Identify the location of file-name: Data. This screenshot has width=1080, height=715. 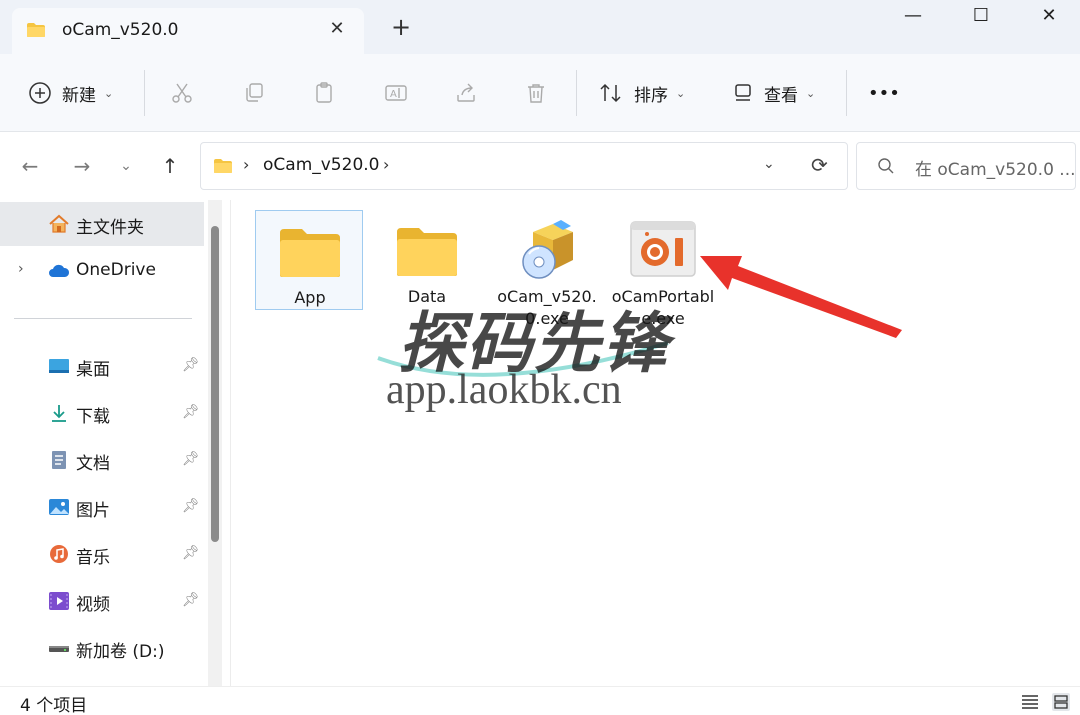
(427, 296).